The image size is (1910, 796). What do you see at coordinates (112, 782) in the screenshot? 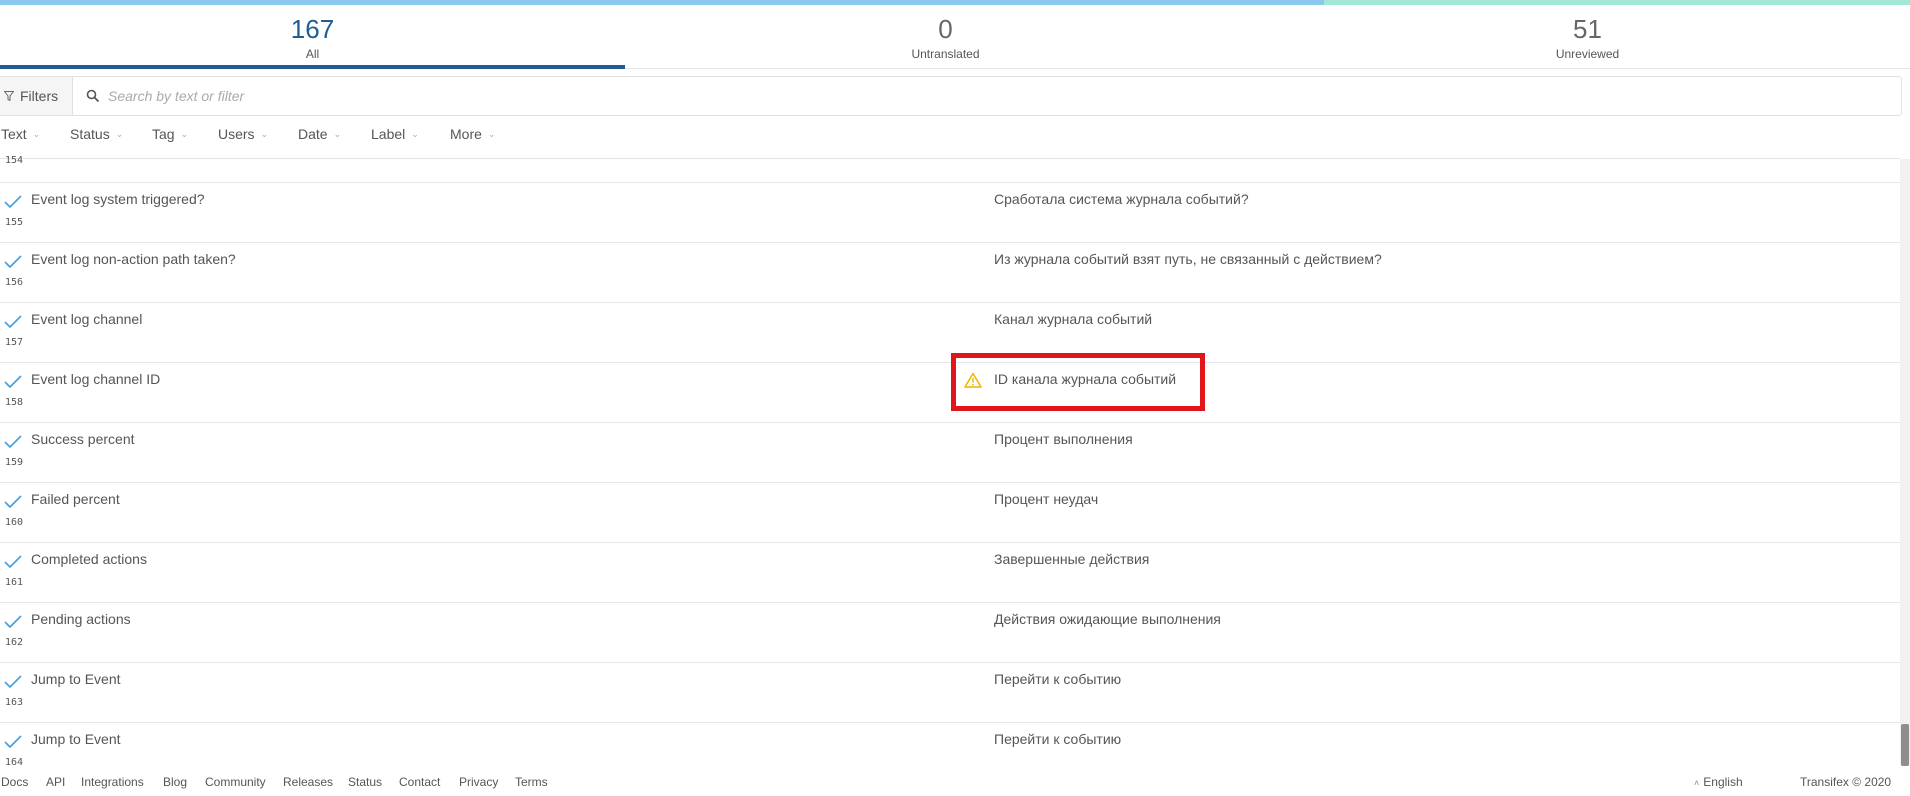
I see `footer-link-integrations: Integrations` at bounding box center [112, 782].